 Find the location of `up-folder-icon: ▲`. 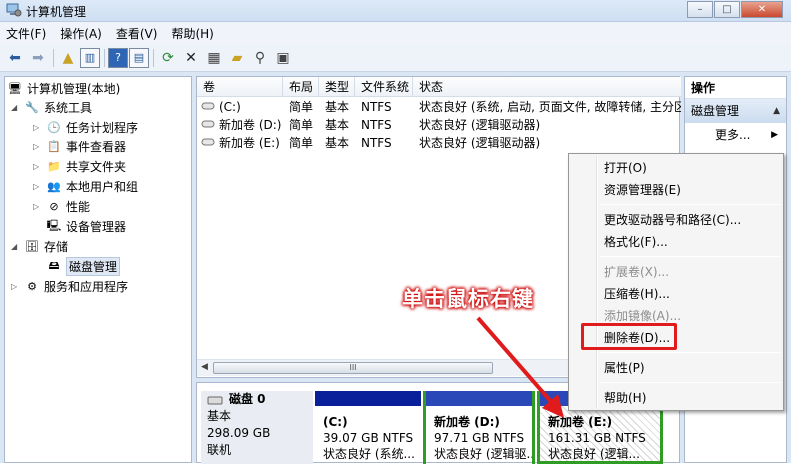

up-folder-icon: ▲ is located at coordinates (68, 58).